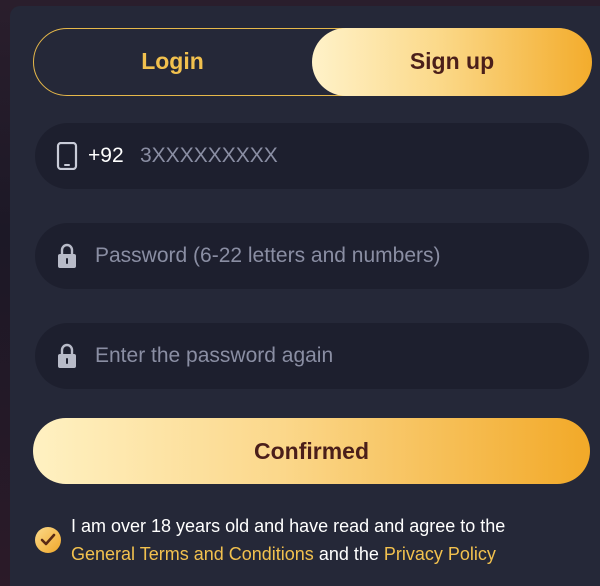 The width and height of the screenshot is (600, 586). I want to click on phone-icon, so click(67, 156).